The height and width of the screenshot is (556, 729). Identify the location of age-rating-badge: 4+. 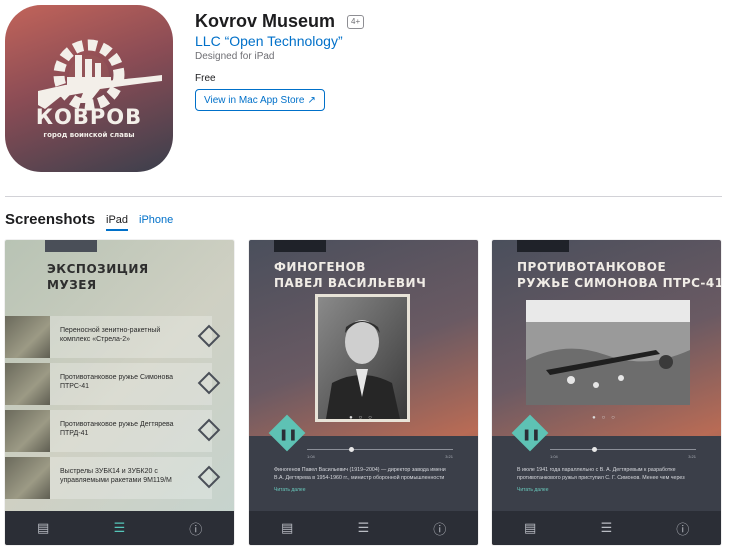
(356, 21).